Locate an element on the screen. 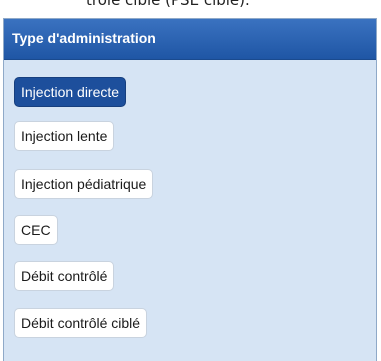  document-text-fragment: trôlé ciblé (PSE ciblé). is located at coordinates (190, 9).